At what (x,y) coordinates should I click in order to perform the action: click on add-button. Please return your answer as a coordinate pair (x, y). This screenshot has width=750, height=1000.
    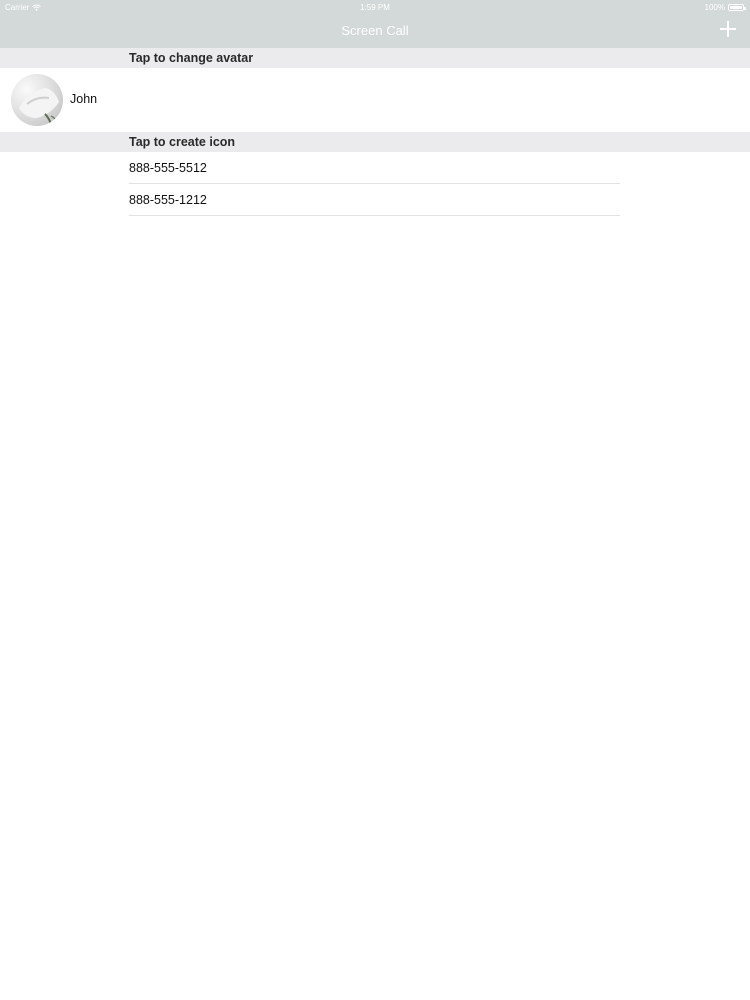
    Looking at the image, I should click on (728, 29).